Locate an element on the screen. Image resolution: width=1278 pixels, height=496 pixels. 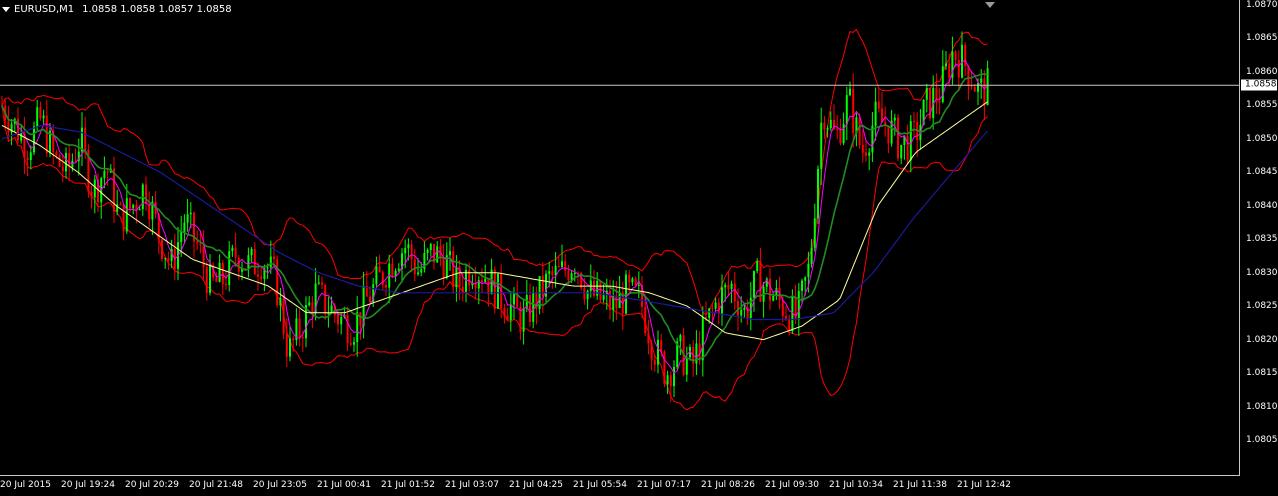
chart-shift-marker-icon is located at coordinates (990, 5).